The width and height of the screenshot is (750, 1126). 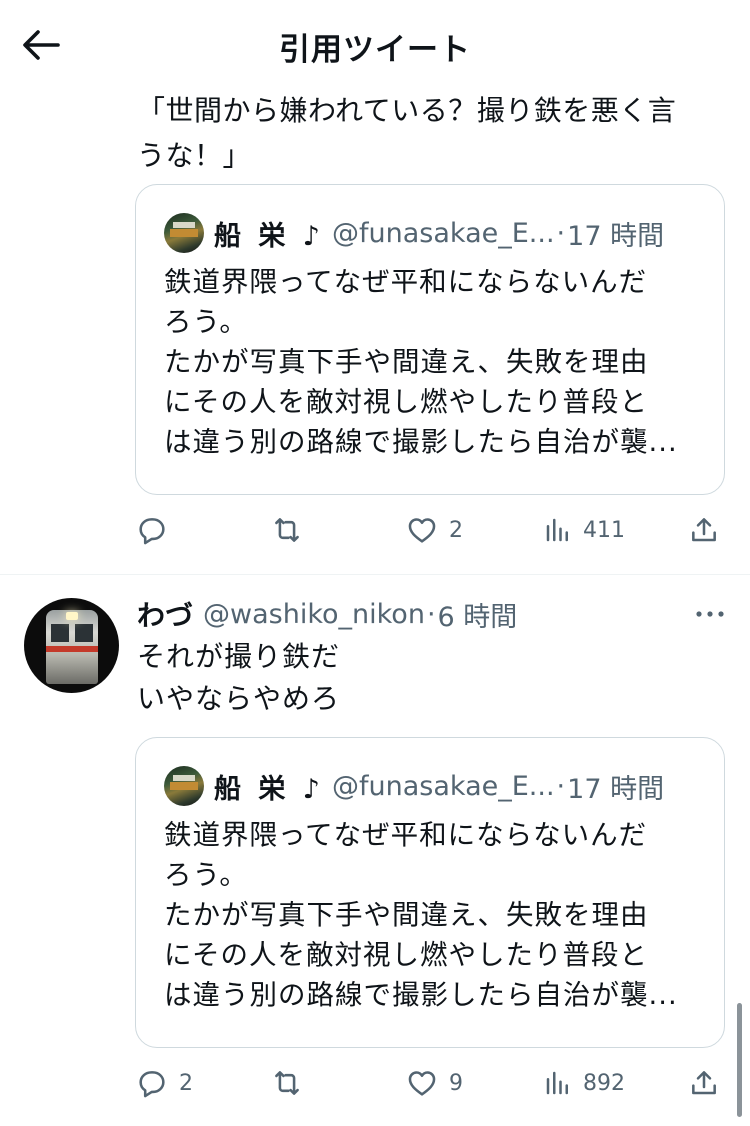 I want to click on tweet-actions: 2 411, so click(x=430, y=530).